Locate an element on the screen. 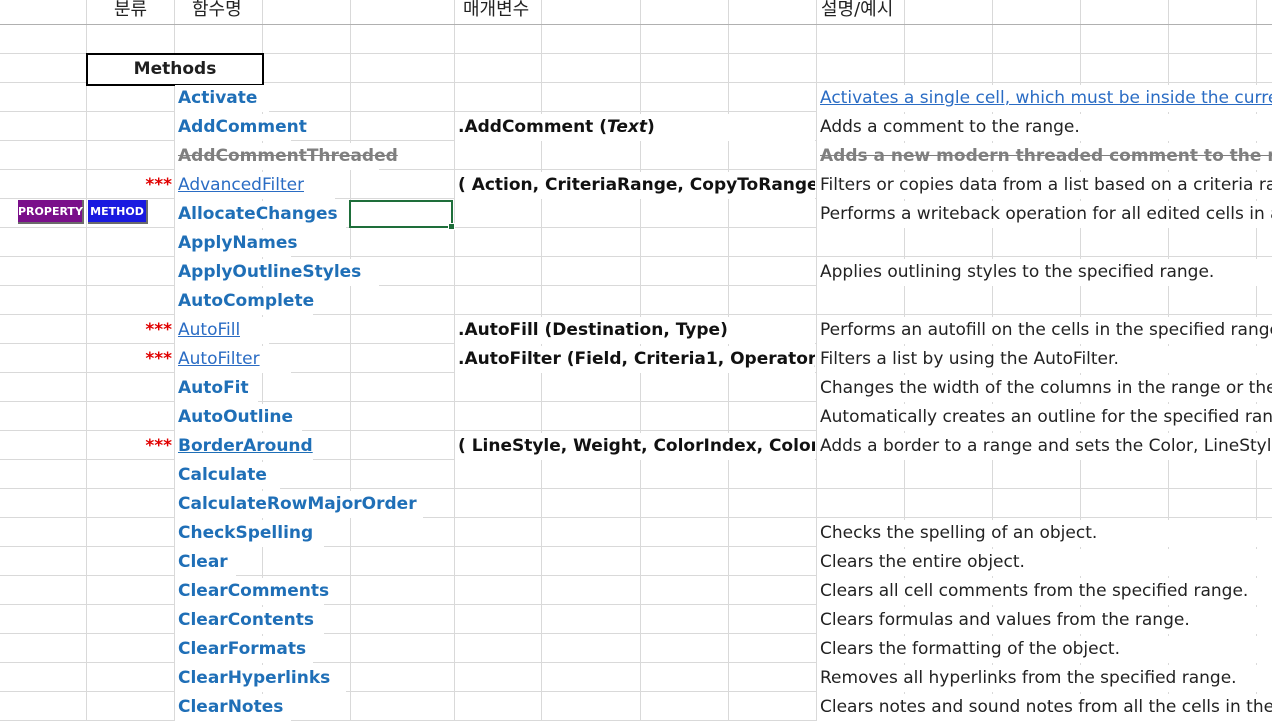 The image size is (1272, 722). method-name-checkspelling: CheckSpelling is located at coordinates (246, 533).